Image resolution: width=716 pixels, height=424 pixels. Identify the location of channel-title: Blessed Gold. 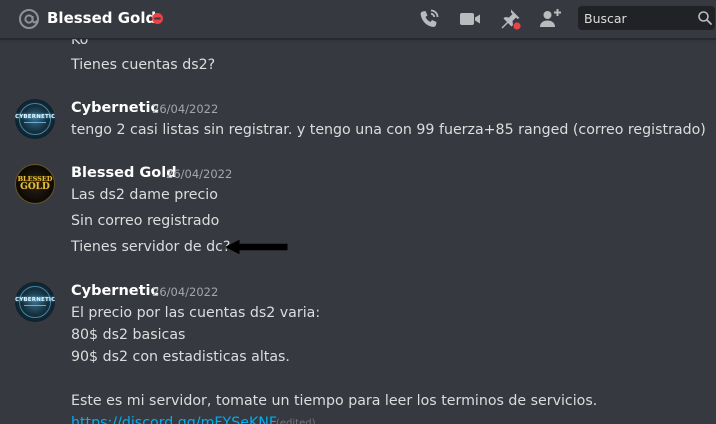
(102, 18).